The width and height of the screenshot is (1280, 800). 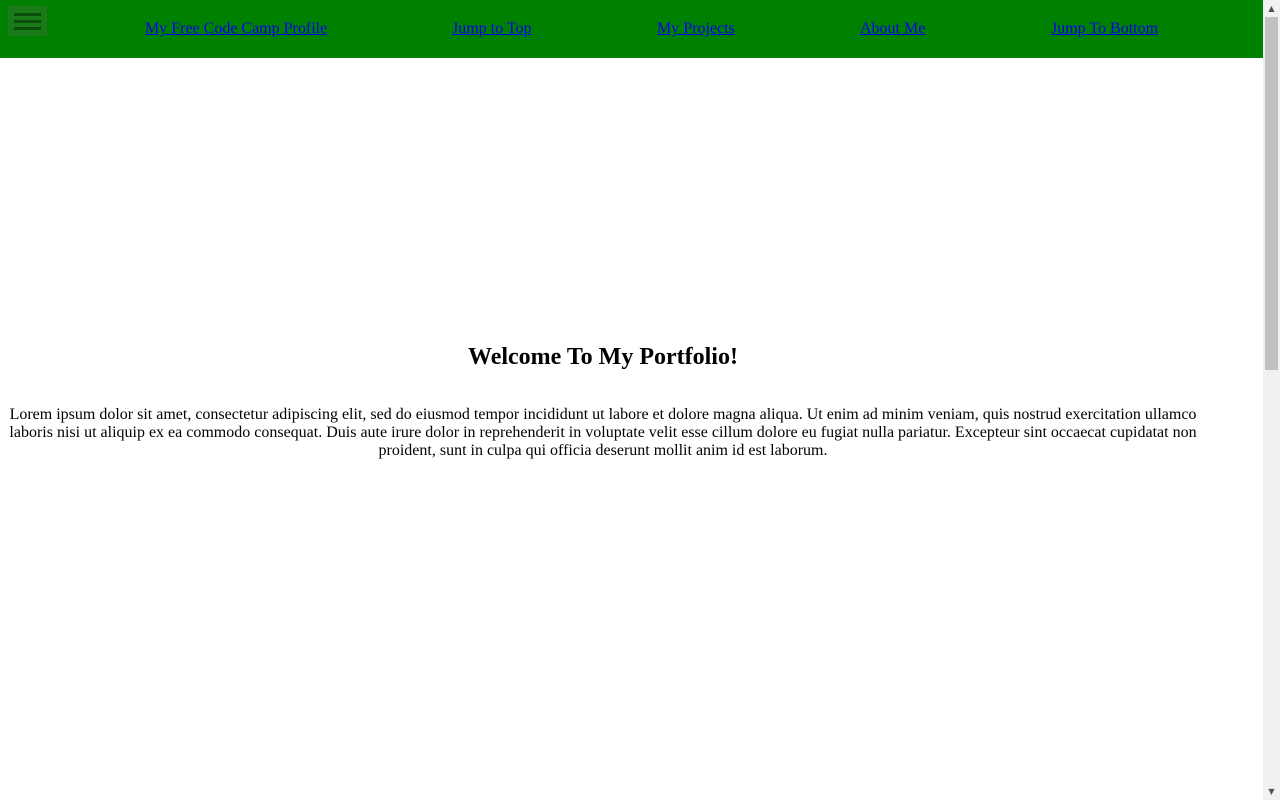 I want to click on nav-link-about-me: About Me, so click(x=892, y=29).